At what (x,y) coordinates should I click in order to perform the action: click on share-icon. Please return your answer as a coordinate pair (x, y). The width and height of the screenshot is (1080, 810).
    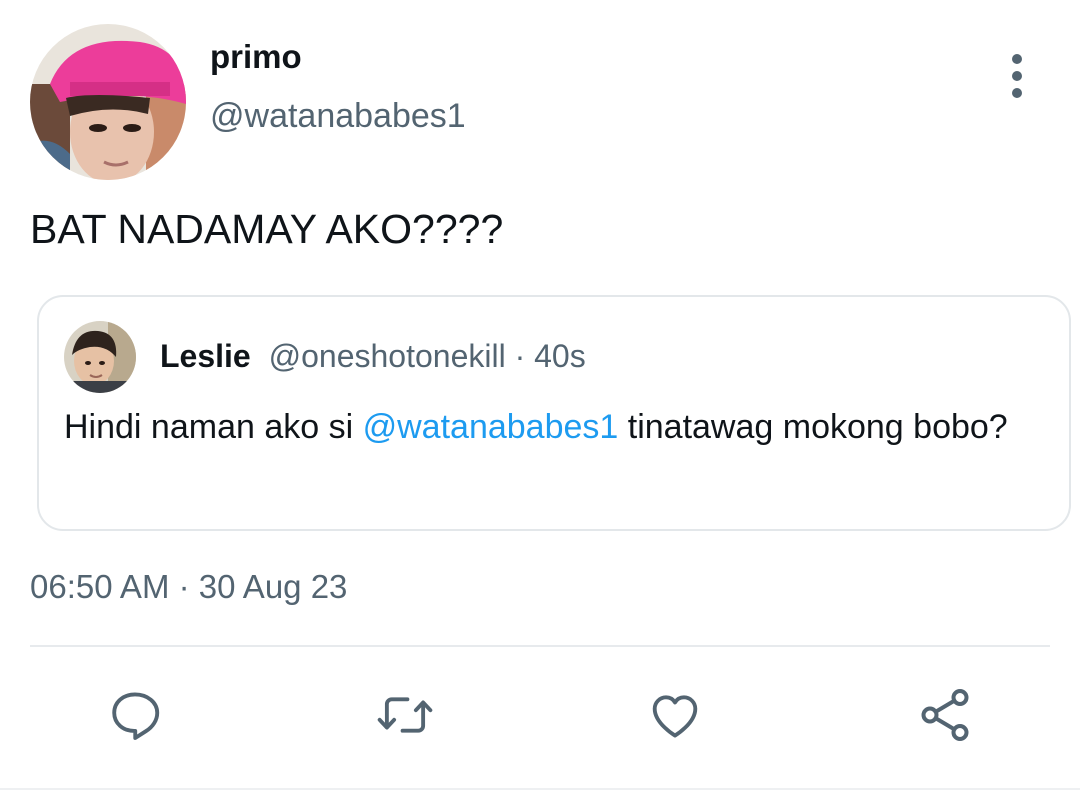
    Looking at the image, I should click on (945, 715).